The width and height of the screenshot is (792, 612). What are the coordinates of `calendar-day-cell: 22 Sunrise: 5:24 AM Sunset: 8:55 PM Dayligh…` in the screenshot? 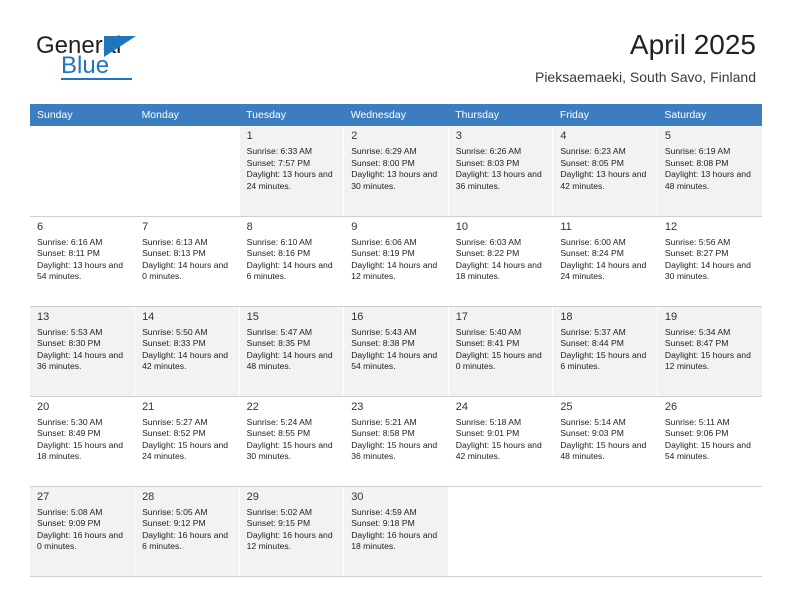 It's located at (292, 441).